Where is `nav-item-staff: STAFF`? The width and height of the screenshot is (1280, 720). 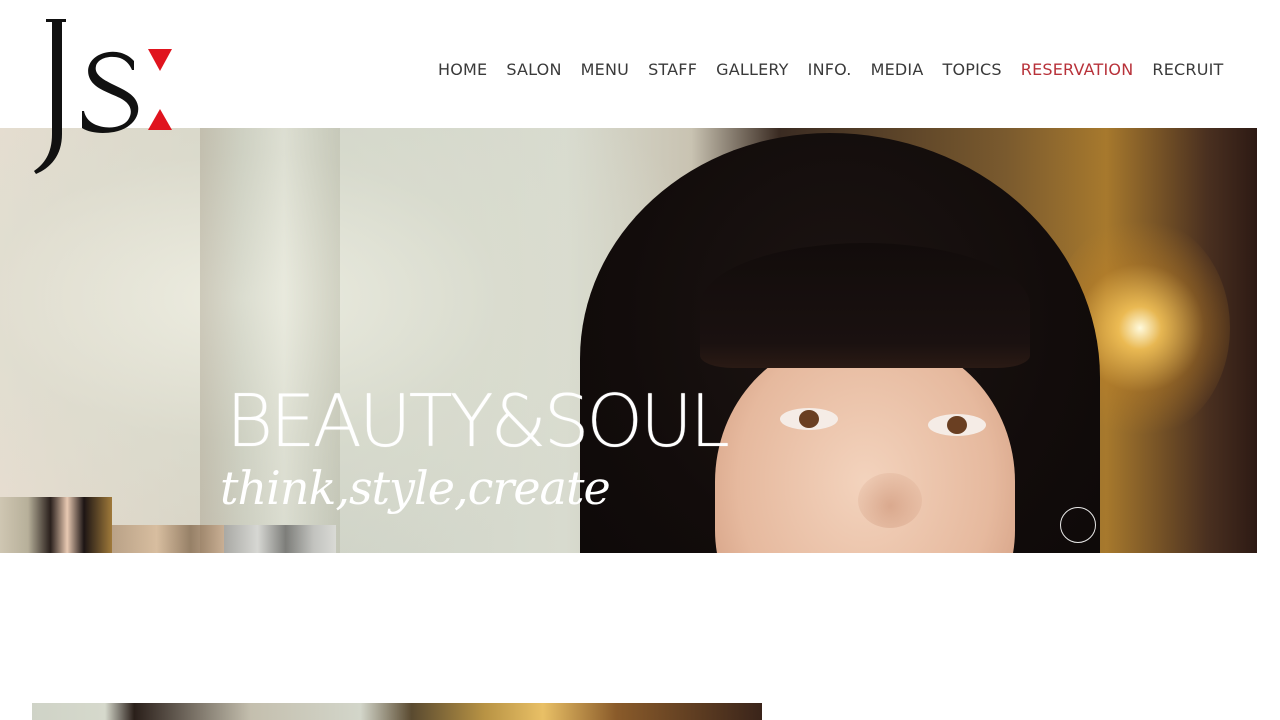 nav-item-staff: STAFF is located at coordinates (672, 69).